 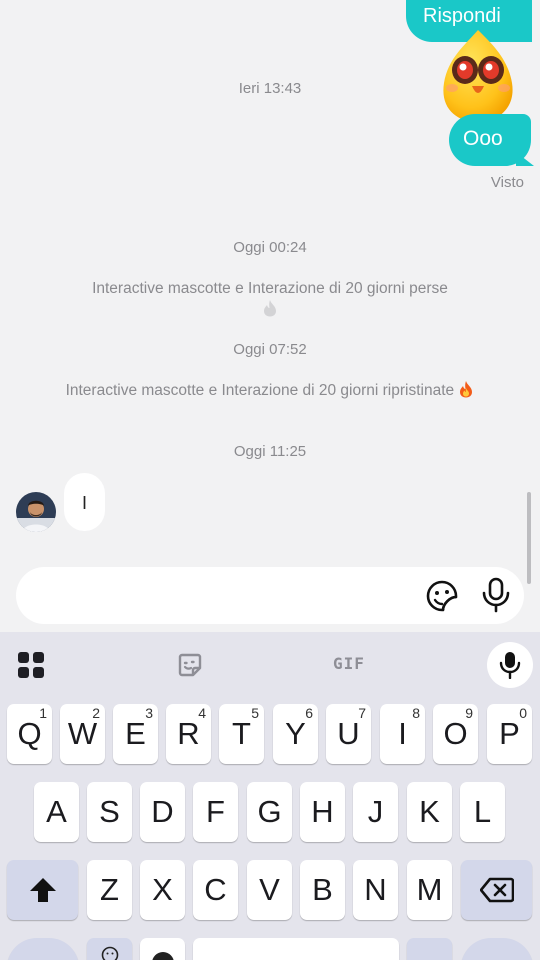 I want to click on key-label: I, so click(x=402, y=733).